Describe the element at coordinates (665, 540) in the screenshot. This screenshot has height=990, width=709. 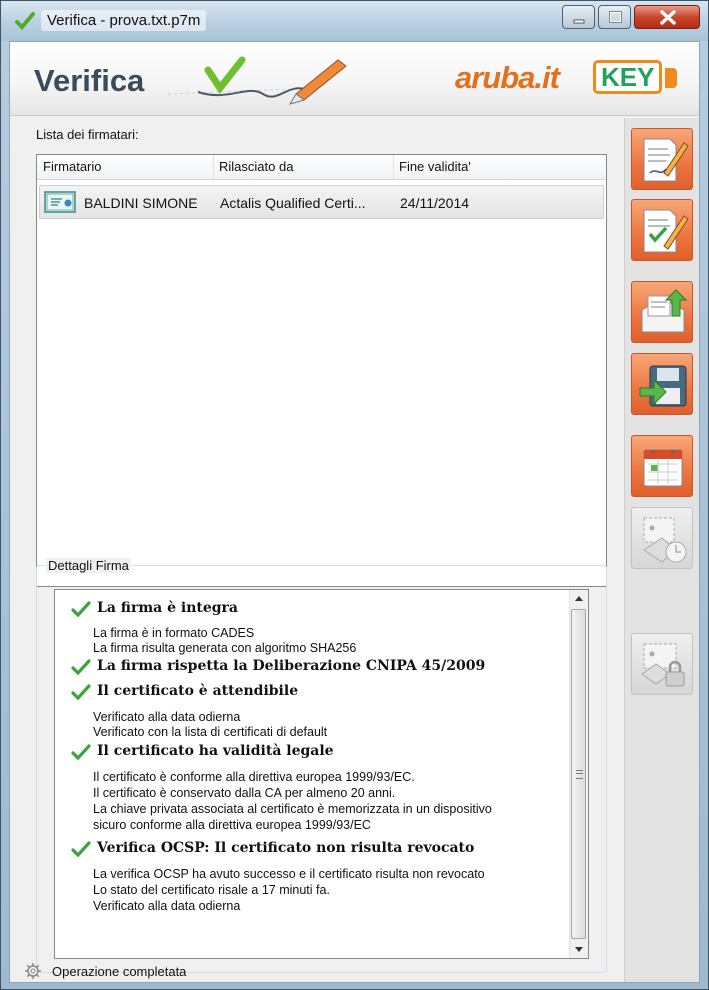
I see `timestamp-icon` at that location.